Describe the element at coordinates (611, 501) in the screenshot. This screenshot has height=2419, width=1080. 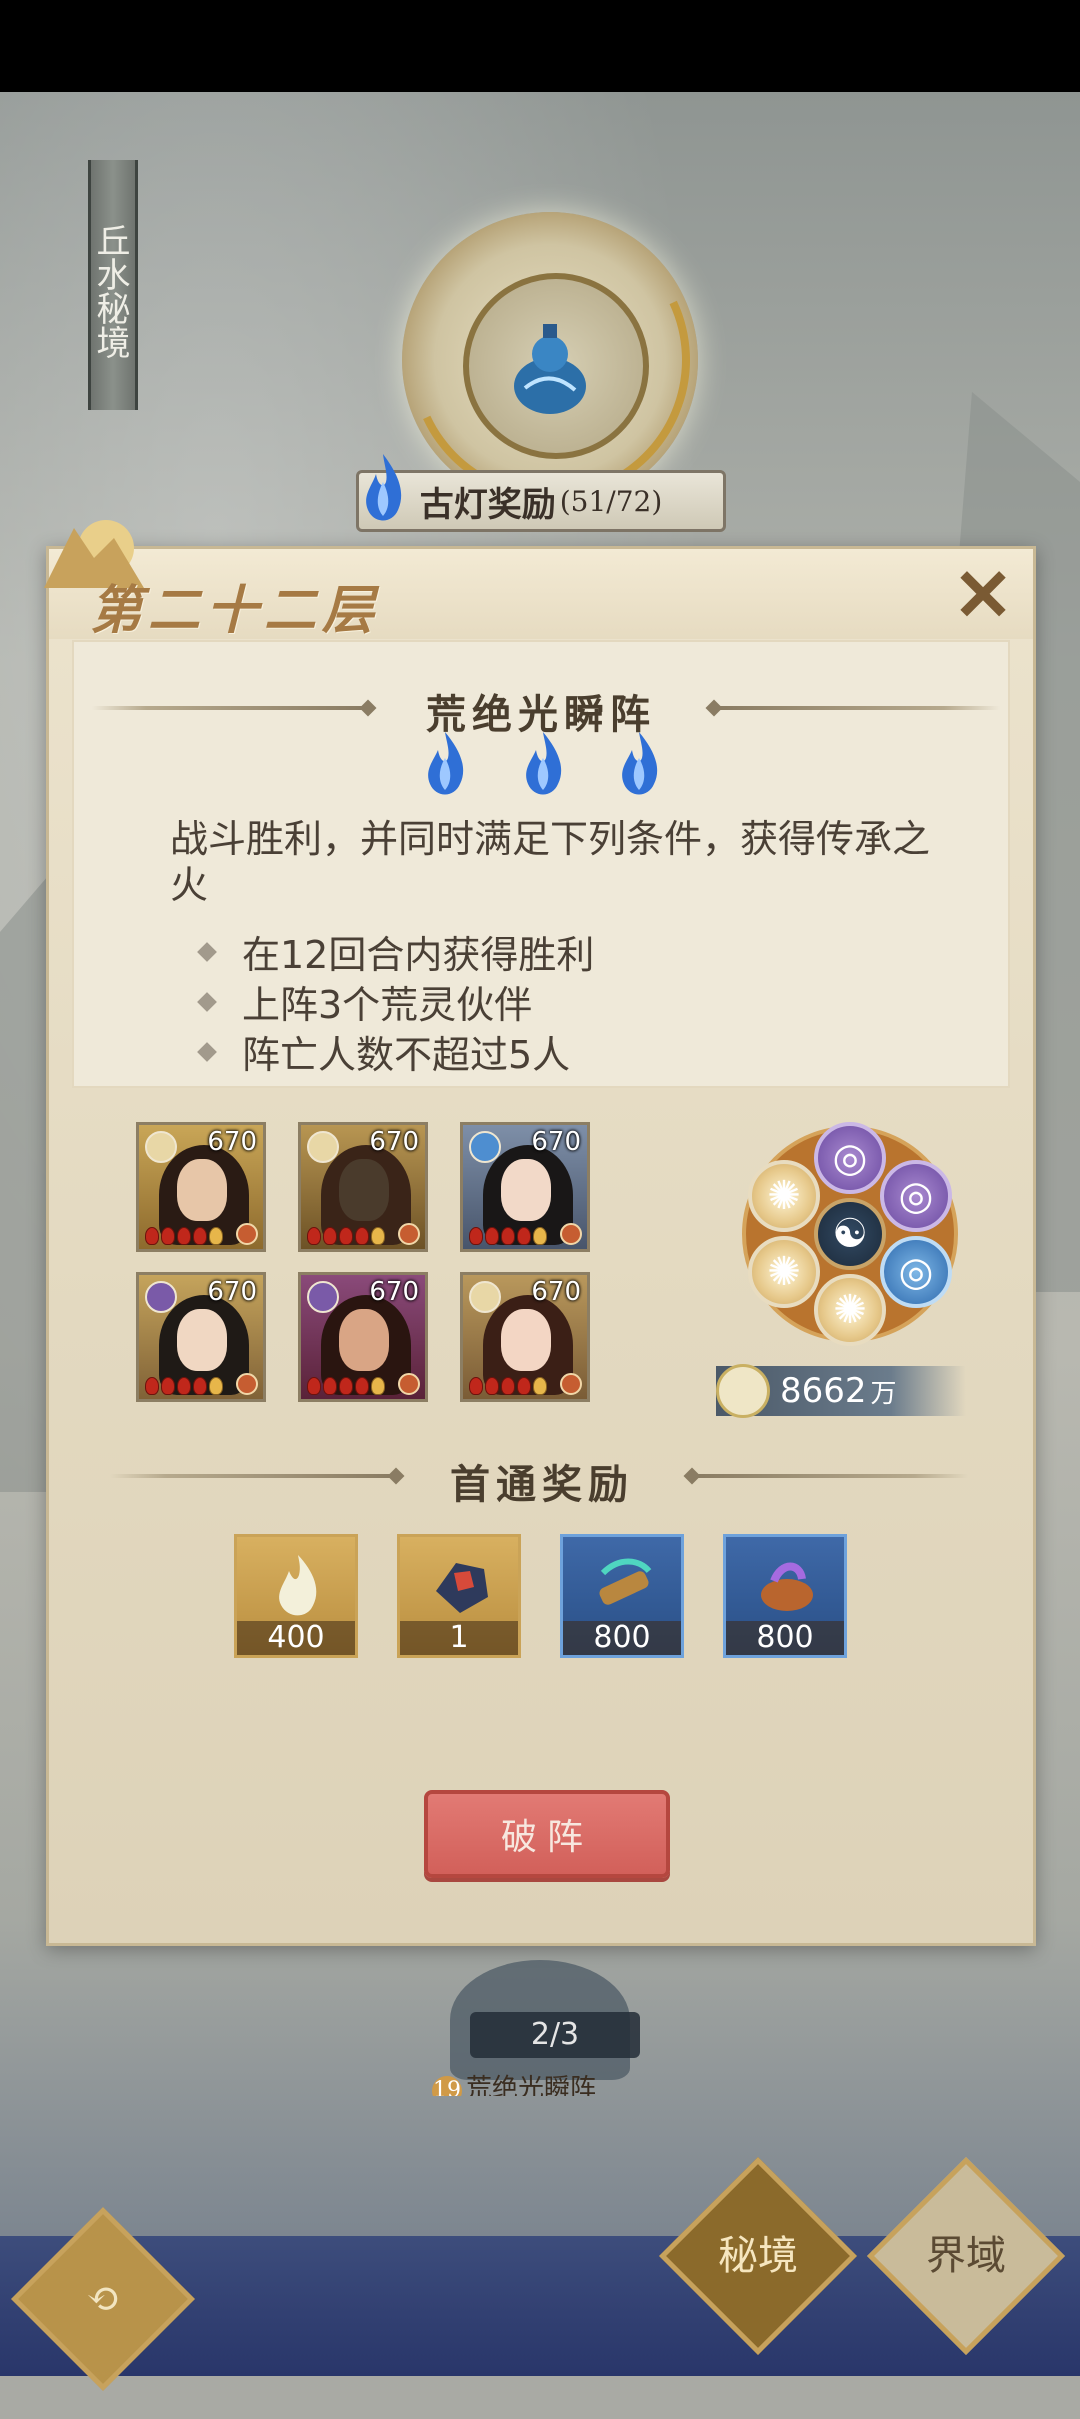
I see `lamp-reward-count: (51/72)` at that location.